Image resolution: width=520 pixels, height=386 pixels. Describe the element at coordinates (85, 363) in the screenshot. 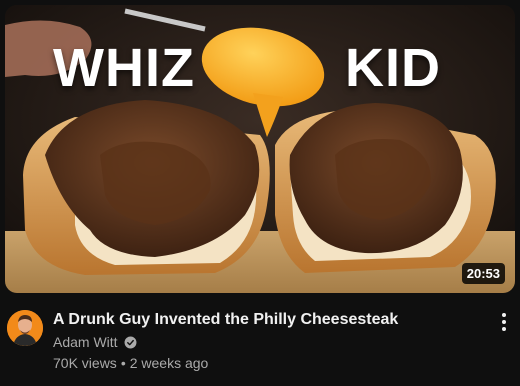

I see `view-count: 70K views` at that location.